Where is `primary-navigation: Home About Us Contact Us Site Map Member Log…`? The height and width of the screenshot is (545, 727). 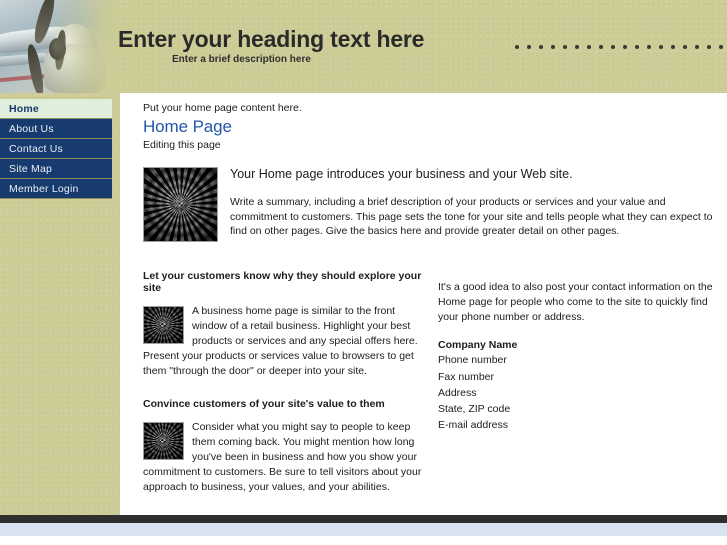 primary-navigation: Home About Us Contact Us Site Map Member Log… is located at coordinates (56, 149).